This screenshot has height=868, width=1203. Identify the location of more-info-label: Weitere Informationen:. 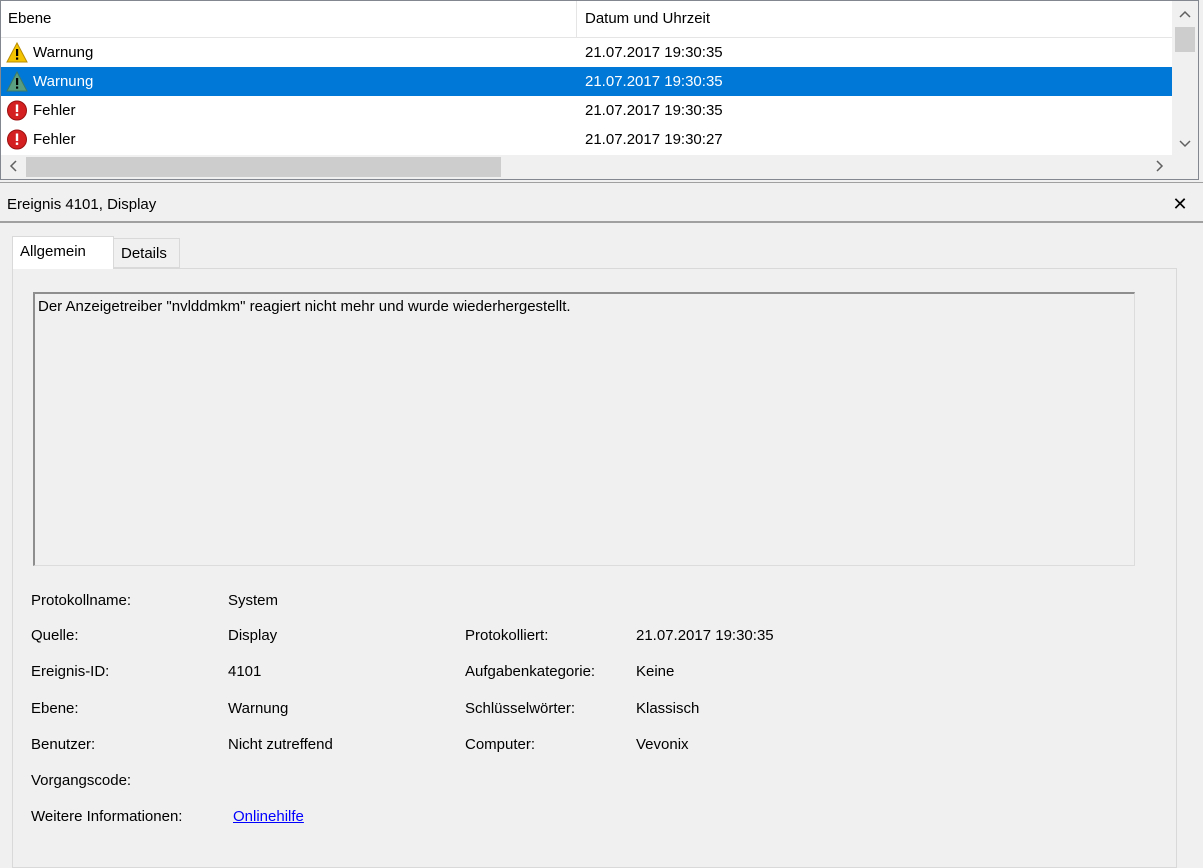
(107, 816).